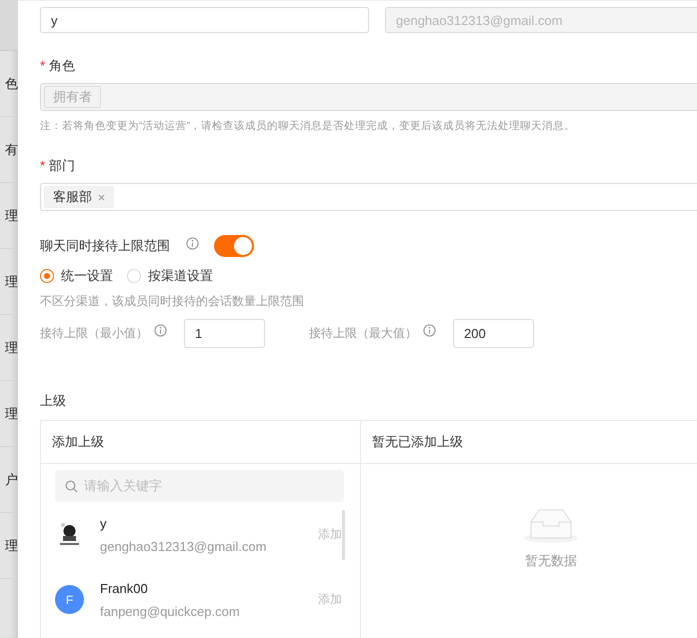 This screenshot has height=638, width=697. Describe the element at coordinates (71, 486) in the screenshot. I see `search-icon` at that location.